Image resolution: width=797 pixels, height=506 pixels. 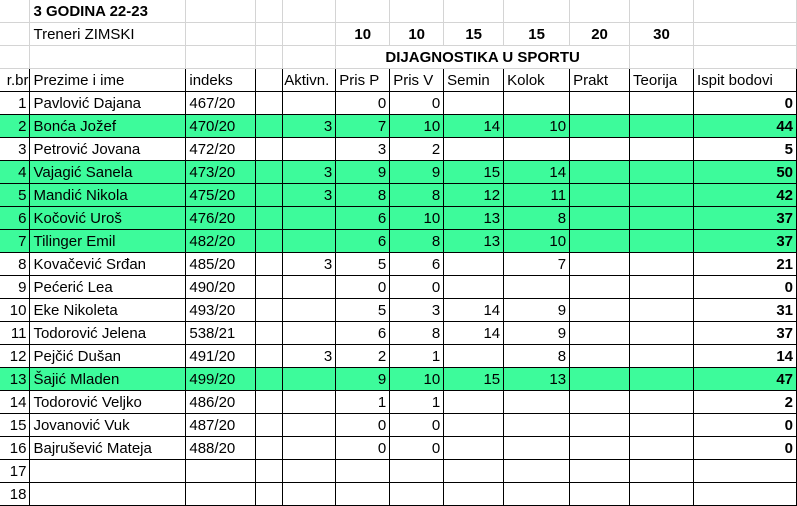 I want to click on row-number: 7, so click(x=15, y=241).